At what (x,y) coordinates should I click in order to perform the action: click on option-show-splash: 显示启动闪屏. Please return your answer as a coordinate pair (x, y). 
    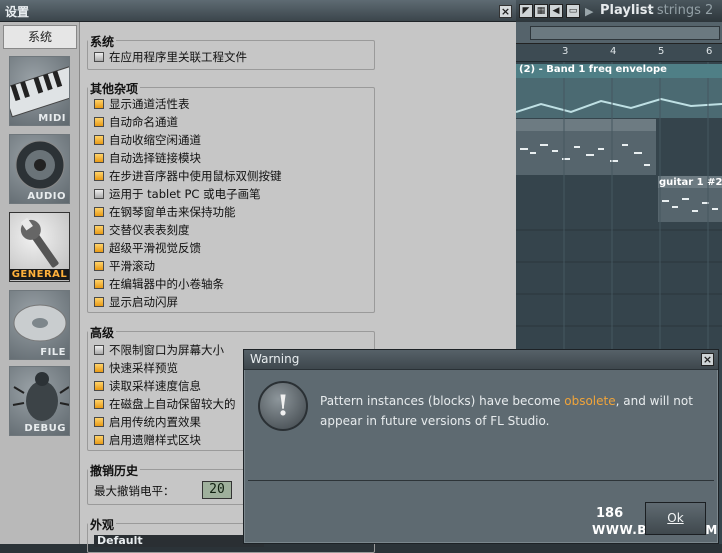
    Looking at the image, I should click on (188, 302).